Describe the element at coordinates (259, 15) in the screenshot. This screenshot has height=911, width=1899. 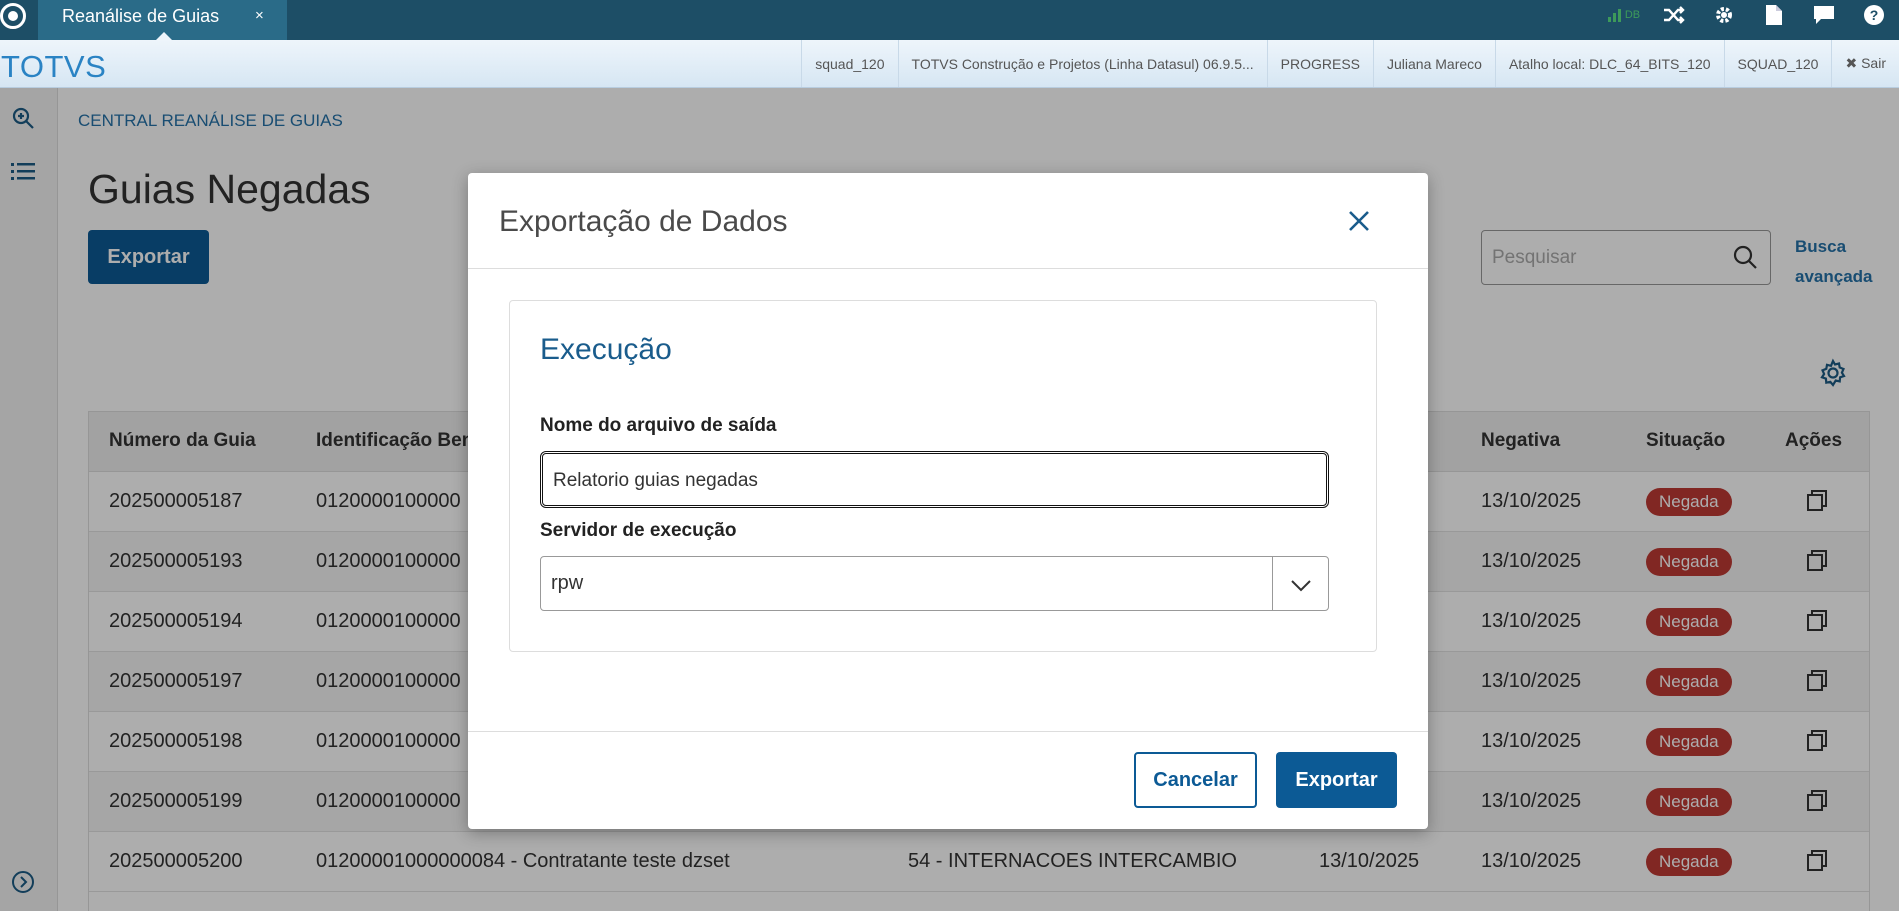
I see `tab-close-icon: ×` at that location.